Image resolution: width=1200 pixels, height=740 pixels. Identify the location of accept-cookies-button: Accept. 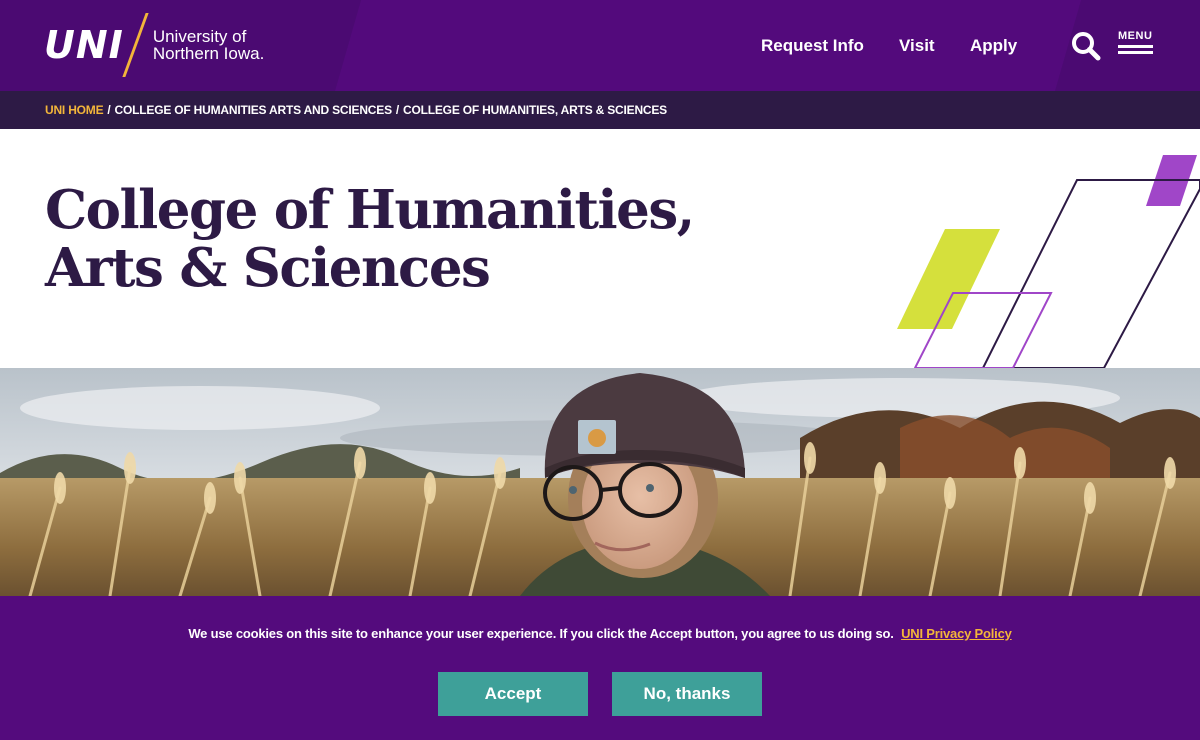
(513, 694).